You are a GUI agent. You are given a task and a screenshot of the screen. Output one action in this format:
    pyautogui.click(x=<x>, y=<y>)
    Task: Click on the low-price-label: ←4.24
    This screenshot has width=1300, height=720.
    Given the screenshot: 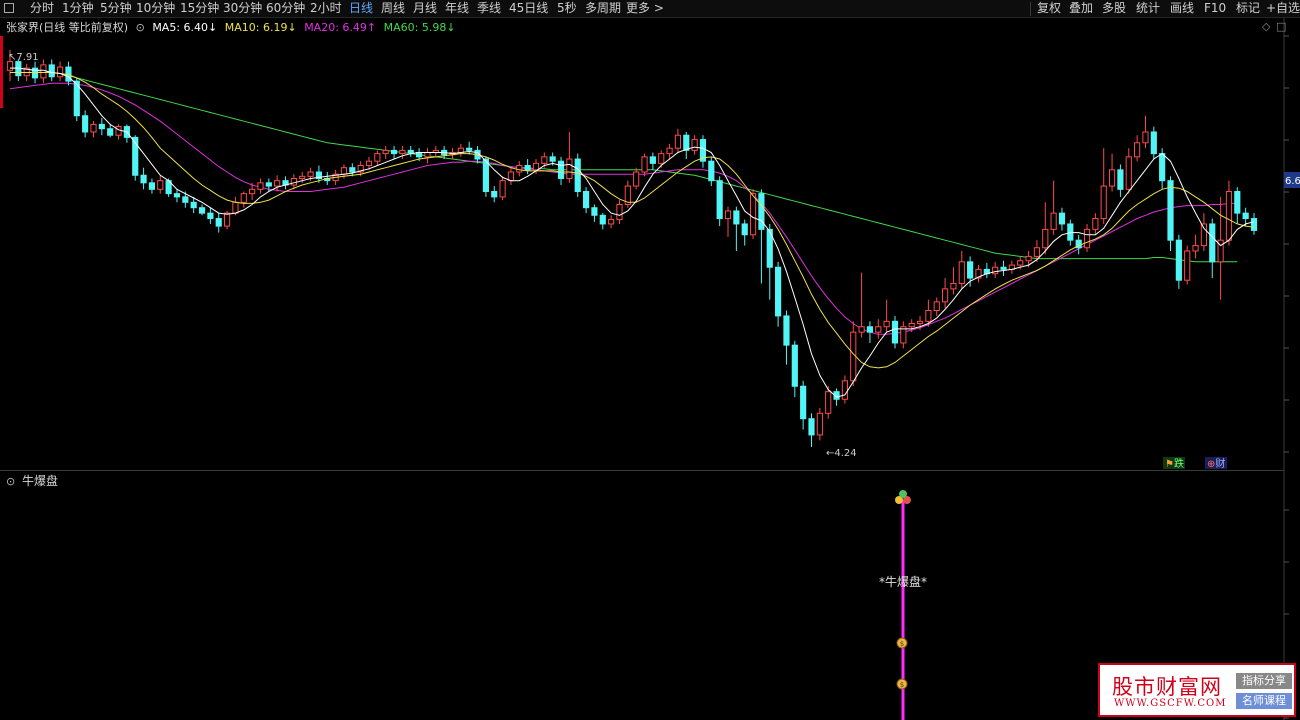 What is the action you would take?
    pyautogui.click(x=841, y=453)
    